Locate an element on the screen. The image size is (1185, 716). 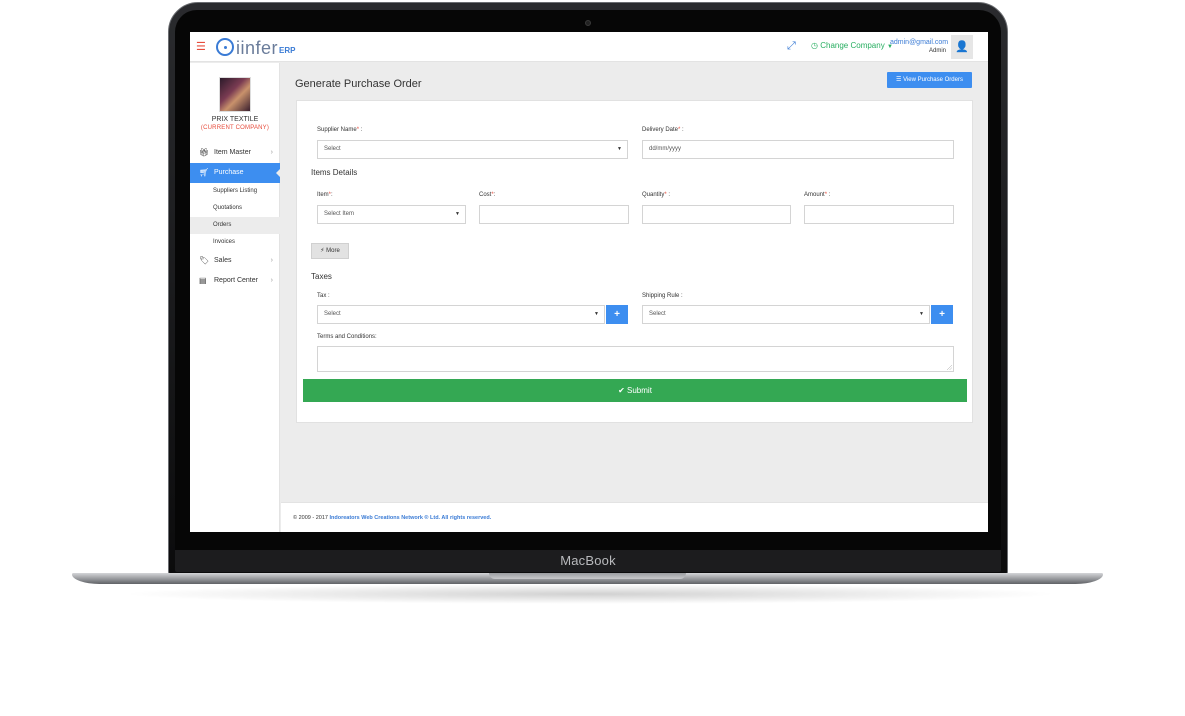
item-value: Select Item is located at coordinates (339, 214).